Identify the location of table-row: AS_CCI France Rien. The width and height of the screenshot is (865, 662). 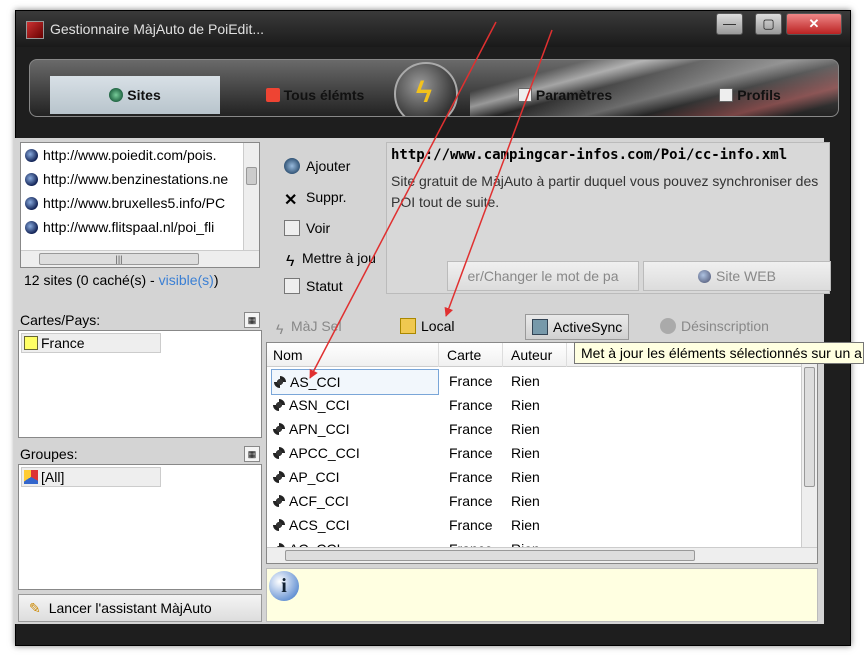
(537, 382).